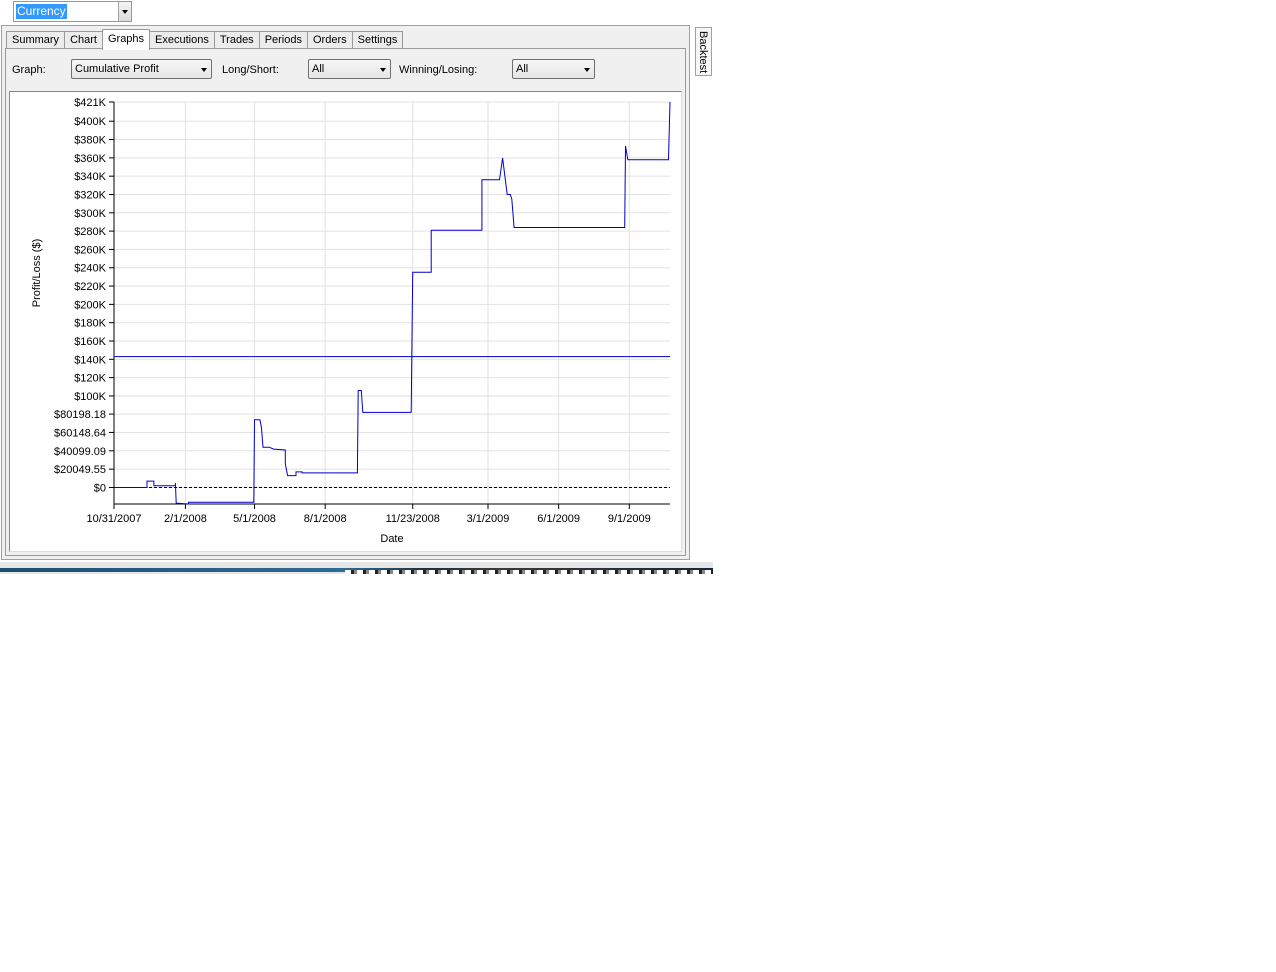 This screenshot has height=972, width=1276. I want to click on instrument-select-value: Currency, so click(41, 11).